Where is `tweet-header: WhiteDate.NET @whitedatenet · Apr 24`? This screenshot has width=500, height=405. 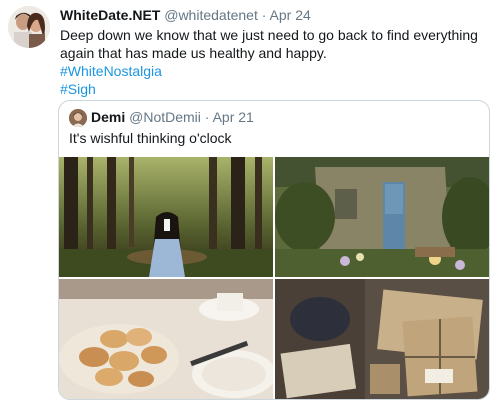
tweet-header: WhiteDate.NET @whitedatenet · Apr 24 is located at coordinates (185, 15).